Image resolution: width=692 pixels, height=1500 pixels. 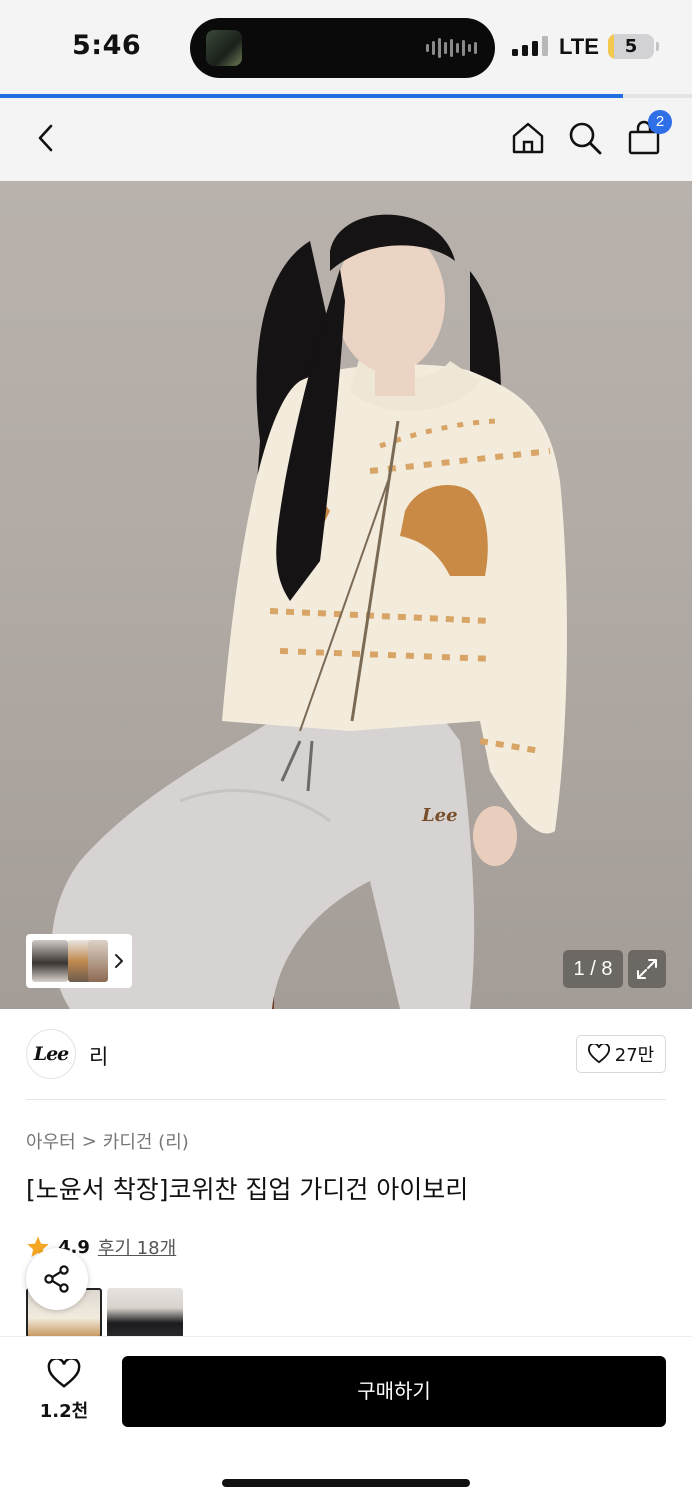 I want to click on gallery-thumbnail-strip, so click(x=79, y=961).